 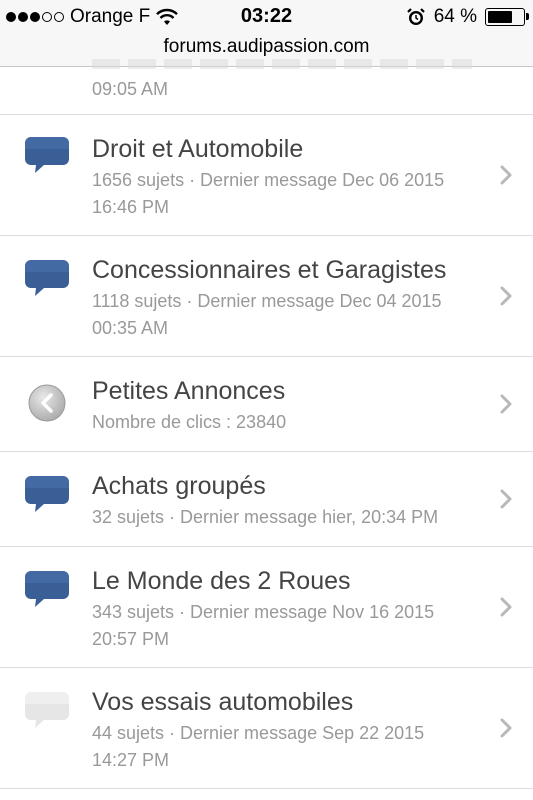 What do you see at coordinates (130, 89) in the screenshot?
I see `last-post-time: 09:05 AM` at bounding box center [130, 89].